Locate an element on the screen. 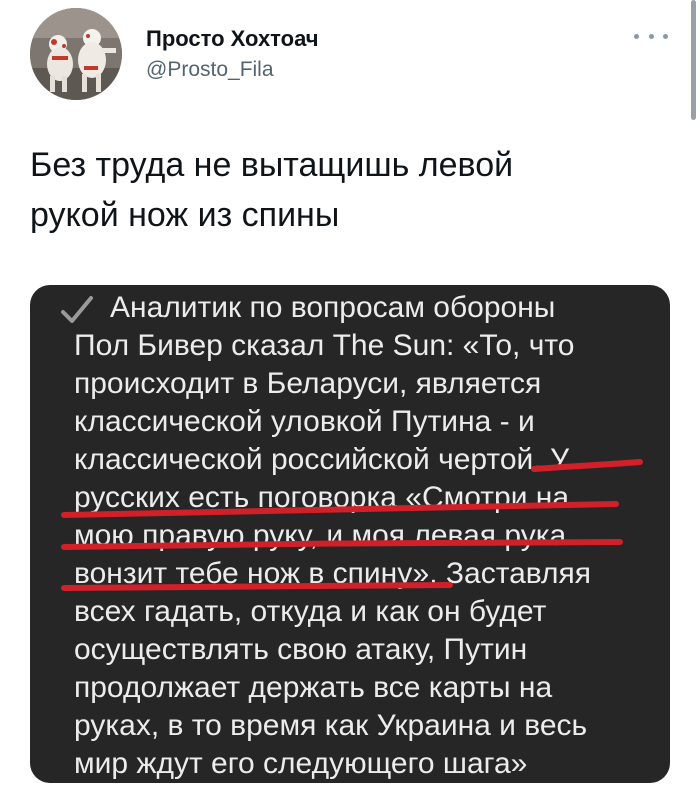  avatar is located at coordinates (76, 54).